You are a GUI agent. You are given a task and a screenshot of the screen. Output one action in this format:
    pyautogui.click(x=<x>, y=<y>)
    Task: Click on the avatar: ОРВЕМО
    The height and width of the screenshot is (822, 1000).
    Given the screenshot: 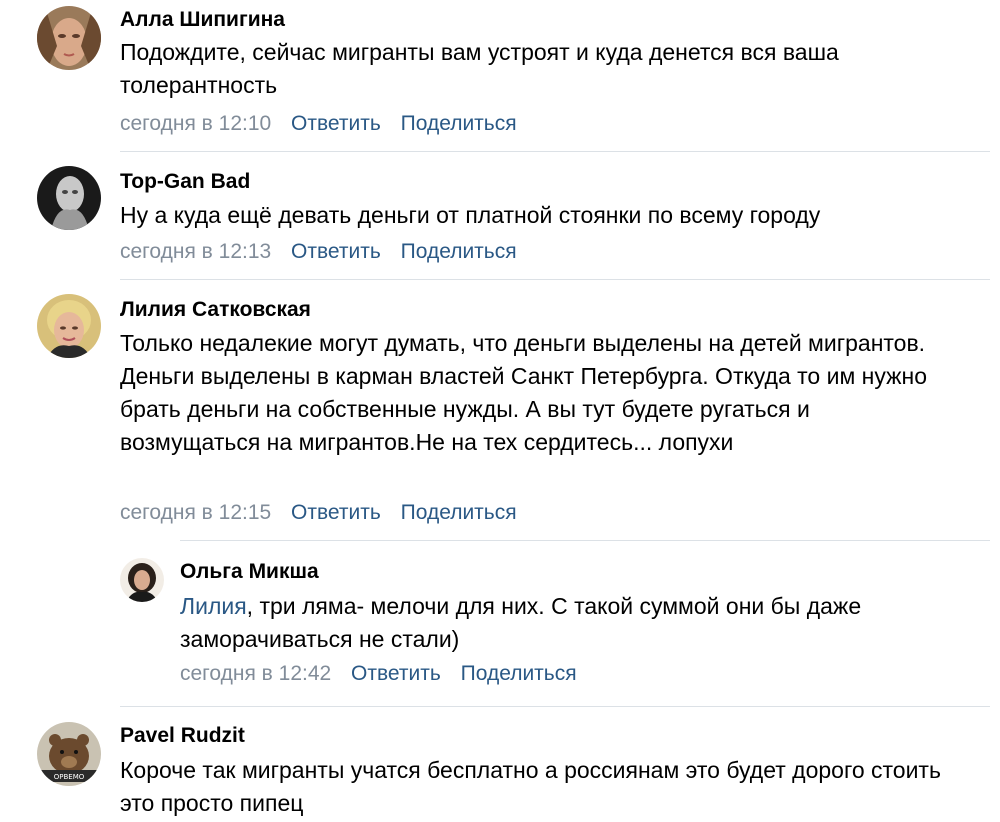 What is the action you would take?
    pyautogui.click(x=69, y=754)
    